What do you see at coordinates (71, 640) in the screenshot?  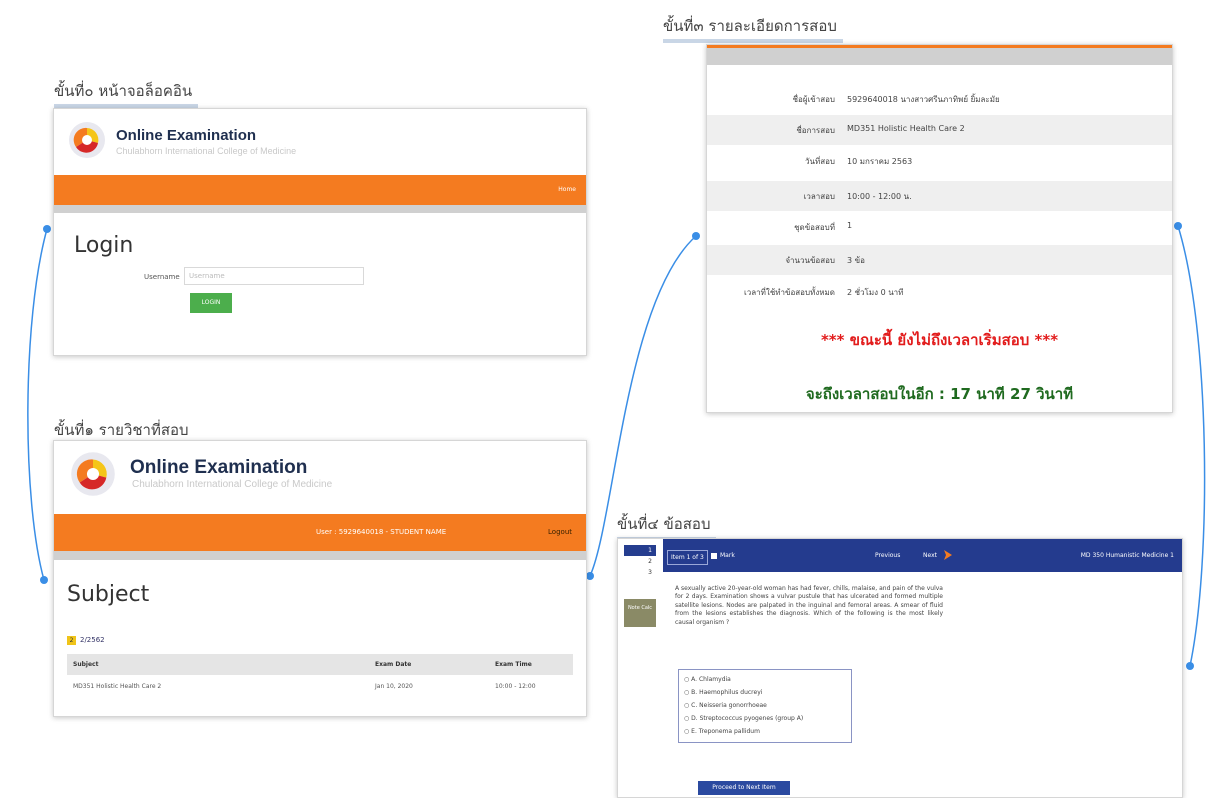 I see `year-badge: 2` at bounding box center [71, 640].